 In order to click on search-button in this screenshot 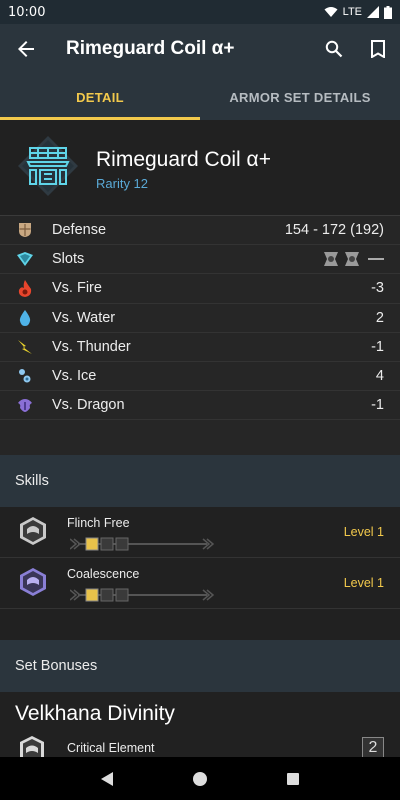, I will do `click(334, 49)`.